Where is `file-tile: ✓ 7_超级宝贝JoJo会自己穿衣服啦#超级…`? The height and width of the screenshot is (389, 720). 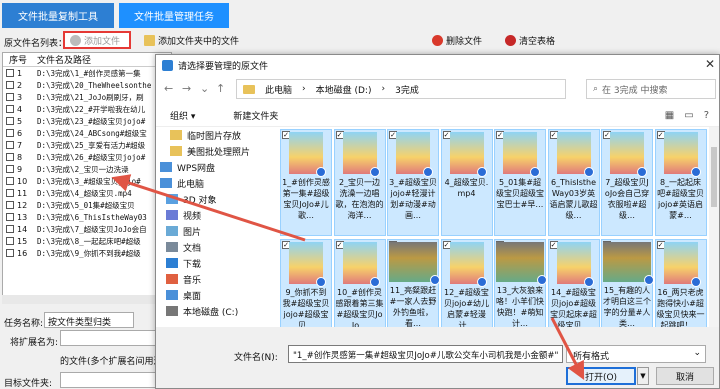 file-tile: ✓ 7_超级宝贝JoJo会自己穿衣服啦#超级… is located at coordinates (627, 182).